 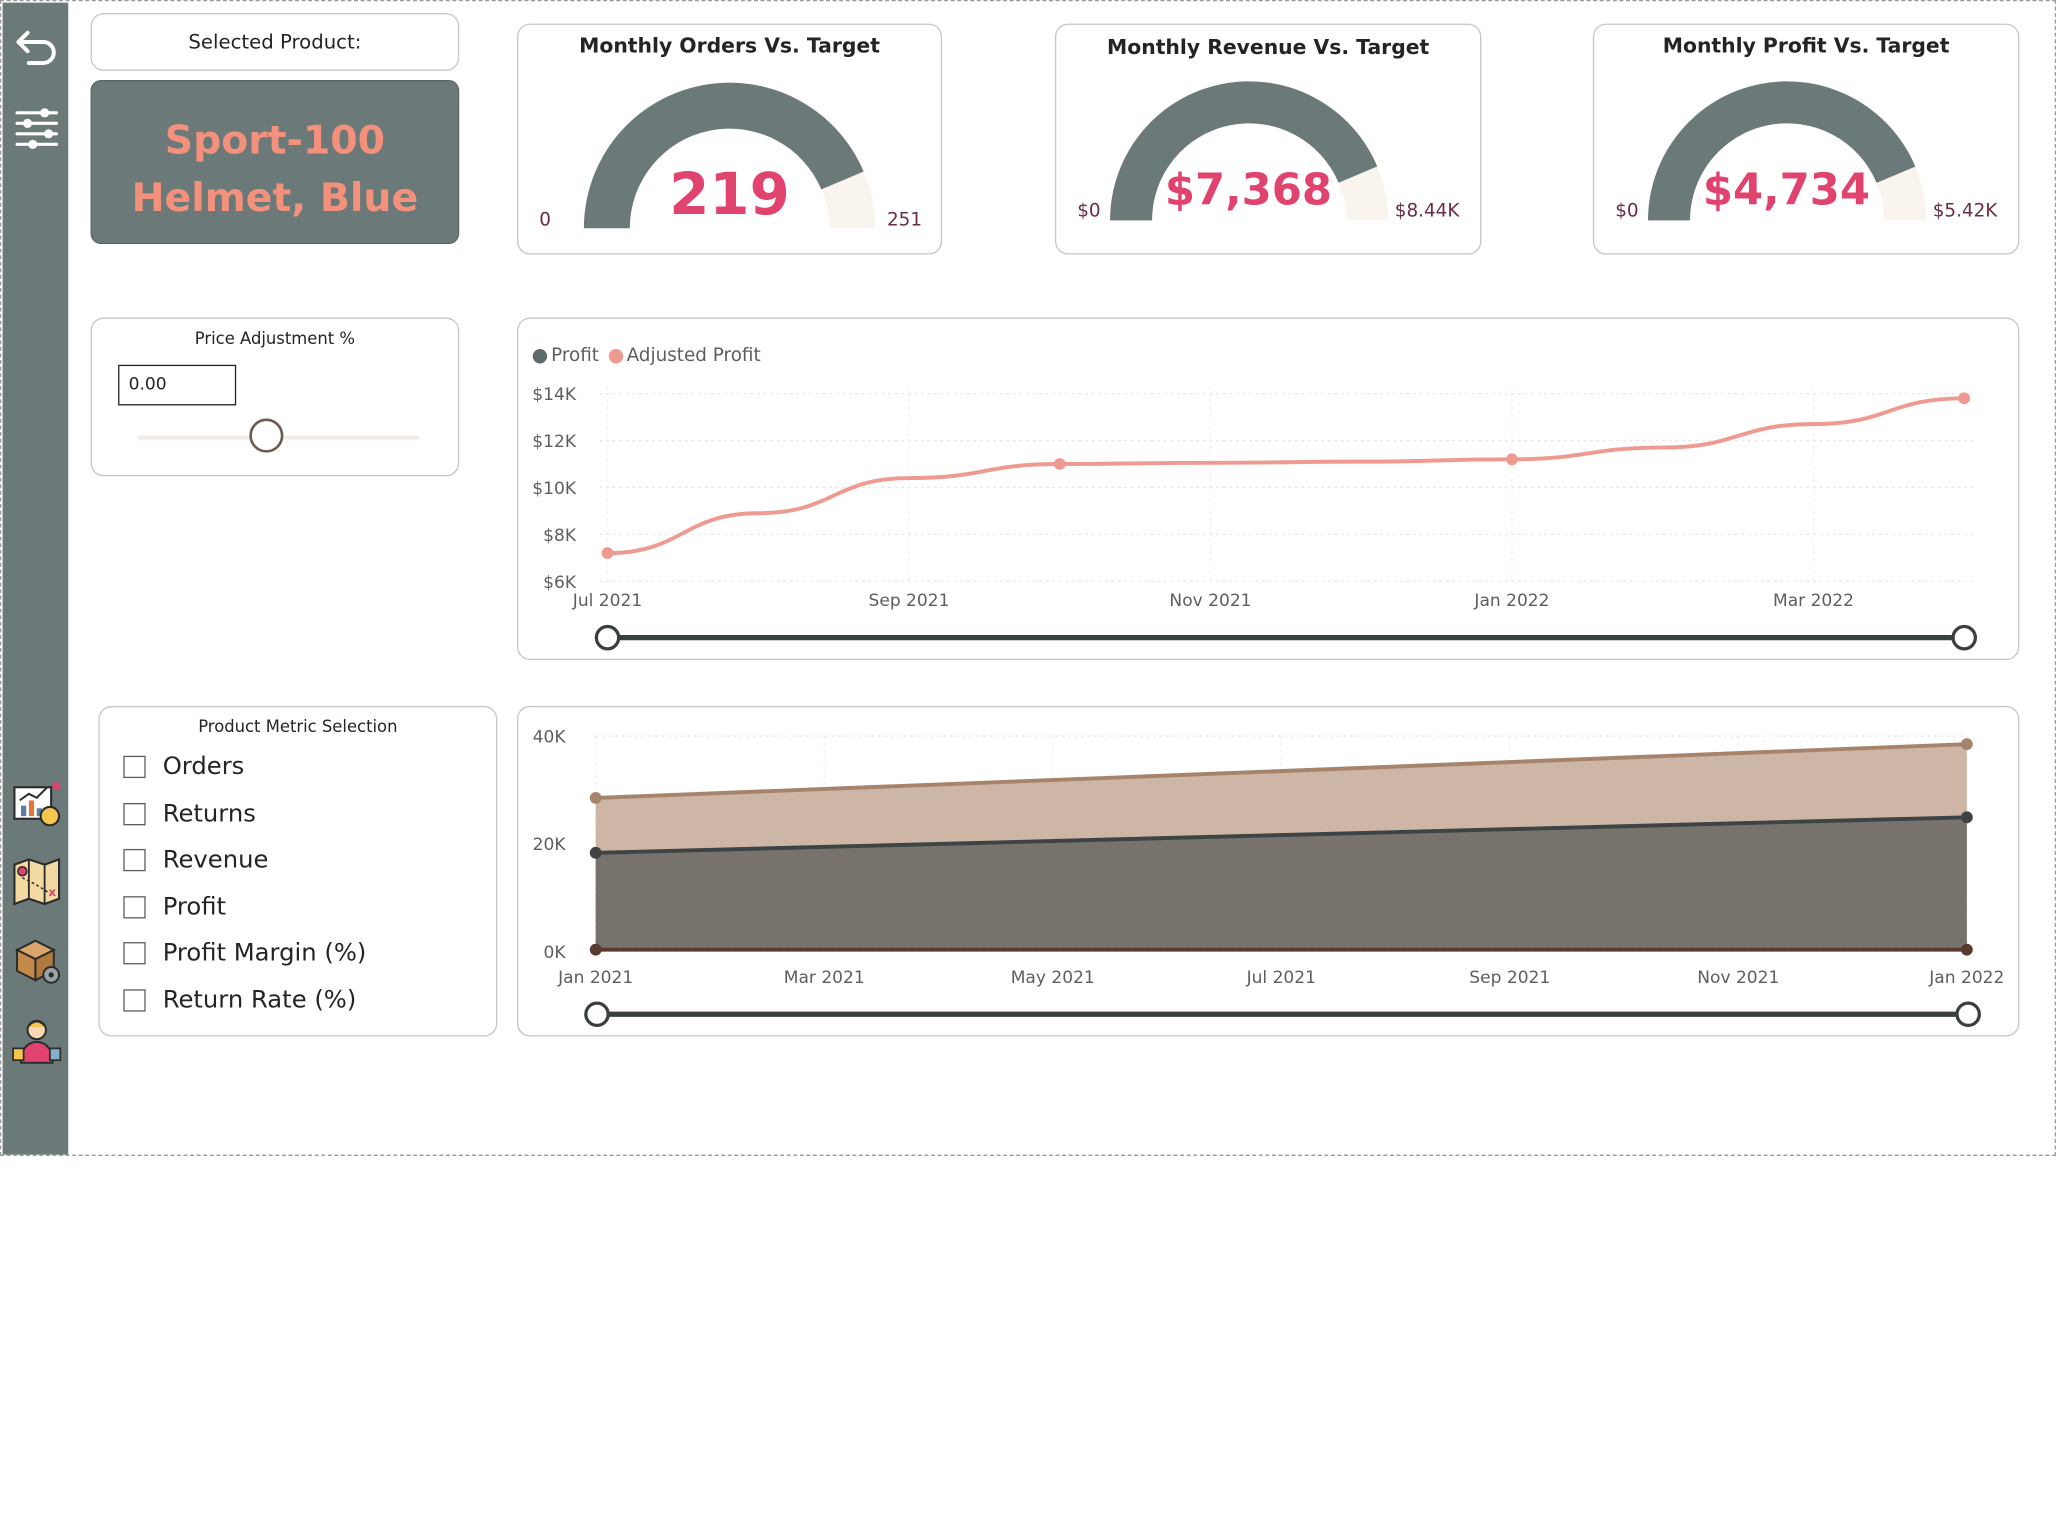 I want to click on map-icon: x, so click(x=36, y=881).